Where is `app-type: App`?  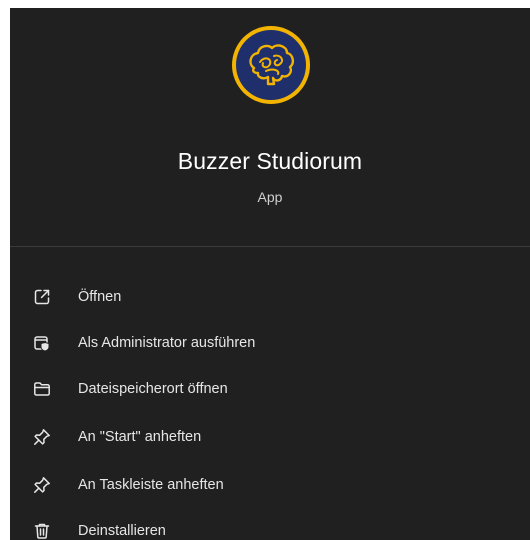 app-type: App is located at coordinates (270, 197).